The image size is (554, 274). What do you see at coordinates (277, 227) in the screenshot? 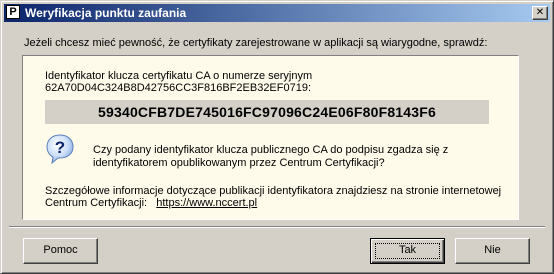
I see `separator` at bounding box center [277, 227].